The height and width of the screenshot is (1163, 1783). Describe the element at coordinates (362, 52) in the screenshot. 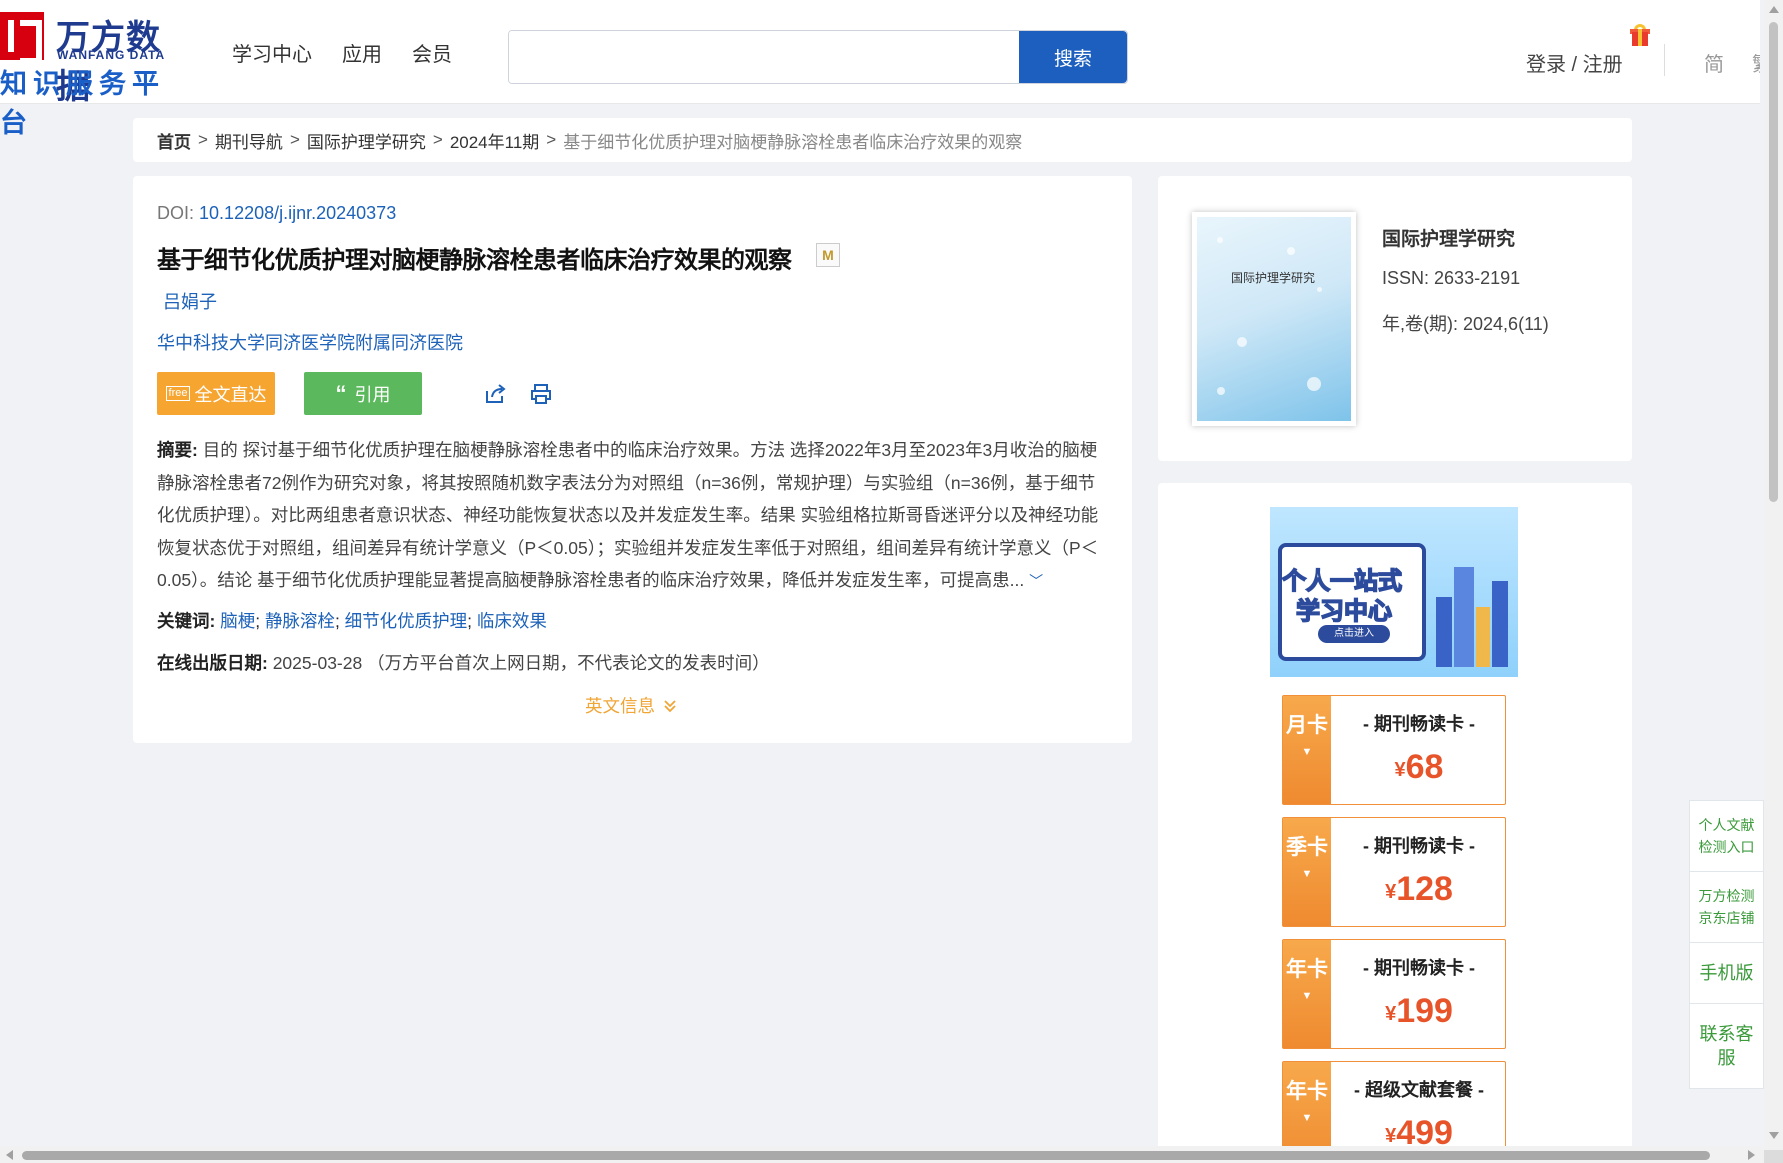

I see `nav-apps: 应用` at that location.